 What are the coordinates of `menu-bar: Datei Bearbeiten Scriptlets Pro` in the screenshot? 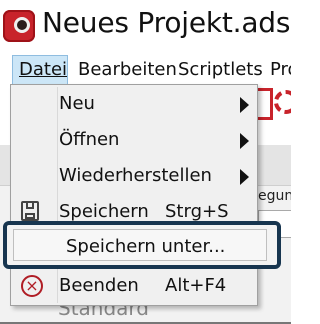 It's located at (145, 71).